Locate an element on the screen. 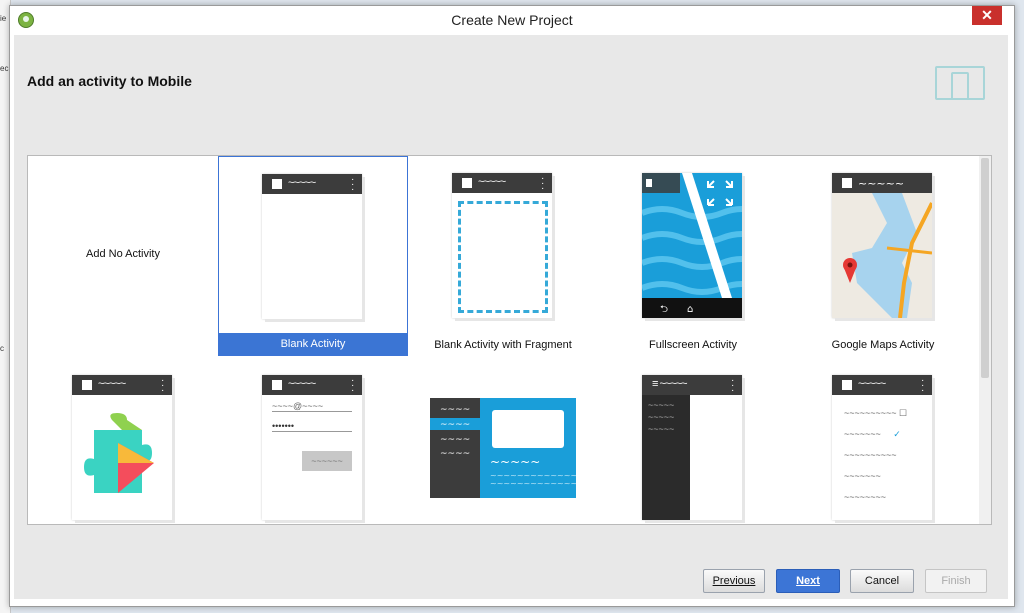 This screenshot has width=1024, height=613. play-services-preview: ~~~~~ · · · is located at coordinates (122, 447).